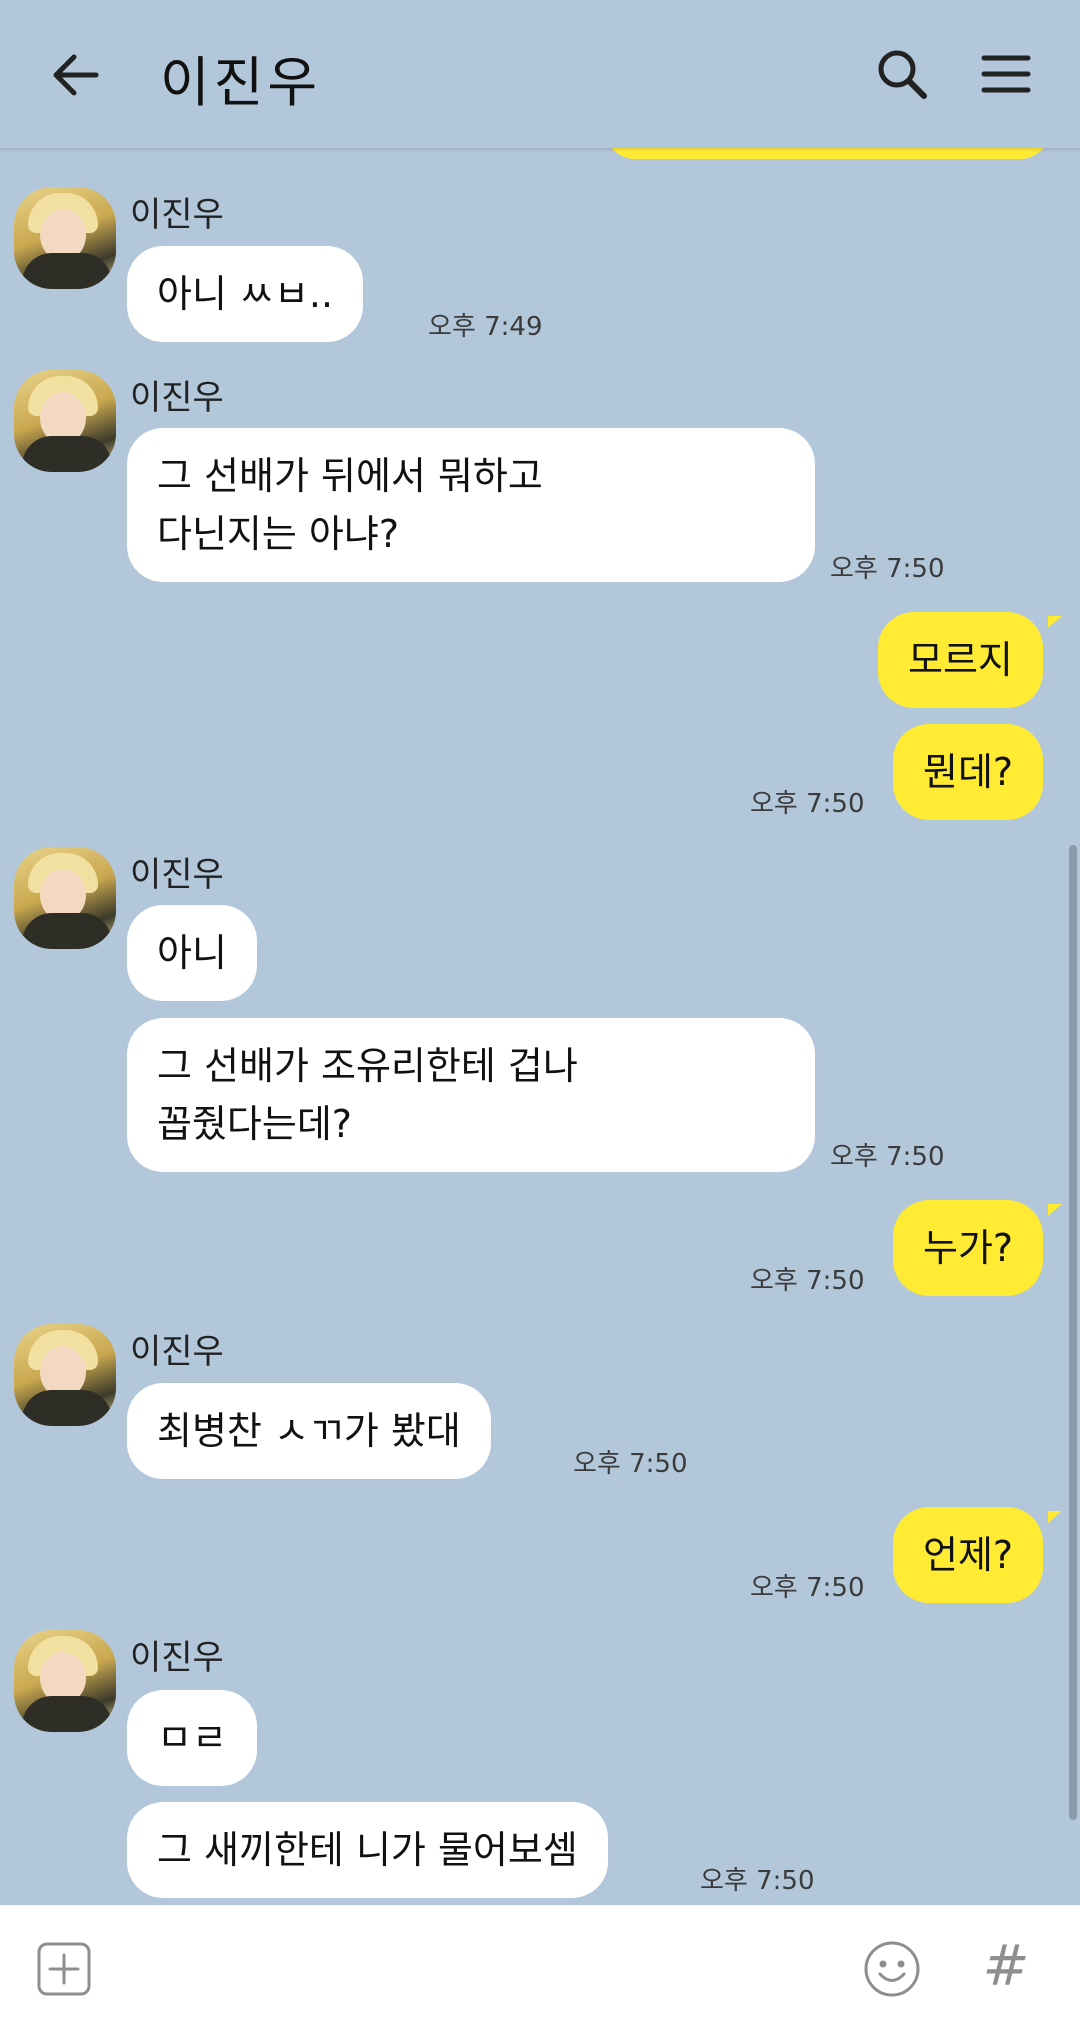 This screenshot has height=2031, width=1080. Describe the element at coordinates (960, 660) in the screenshot. I see `outgoing-message-bubble: 모르지` at that location.